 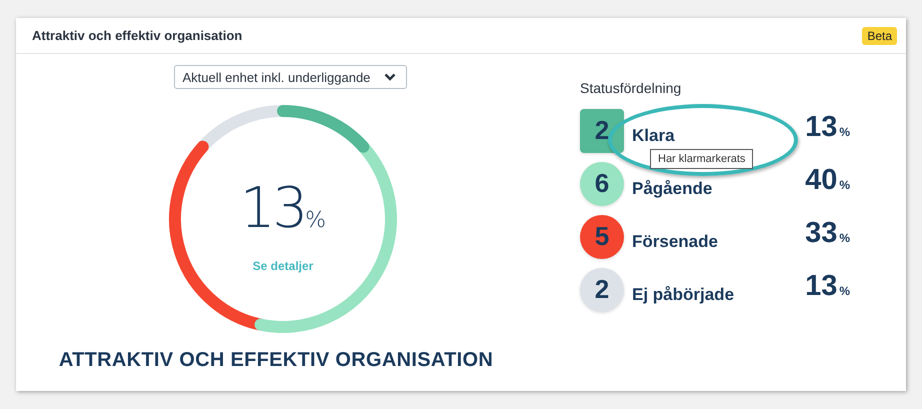 What do you see at coordinates (390, 77) in the screenshot?
I see `chevron-down-icon` at bounding box center [390, 77].